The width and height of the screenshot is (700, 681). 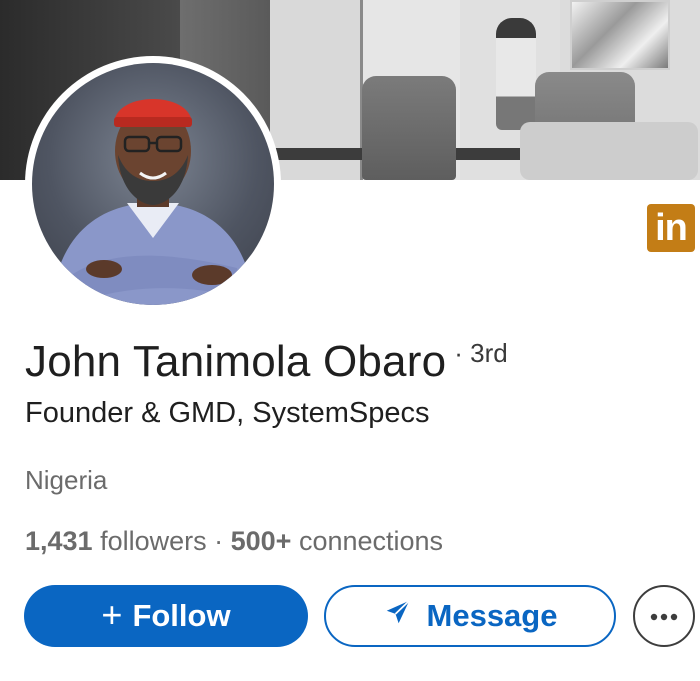 I want to click on name-row: John Tanimola Obaro · 3rd, so click(x=266, y=362).